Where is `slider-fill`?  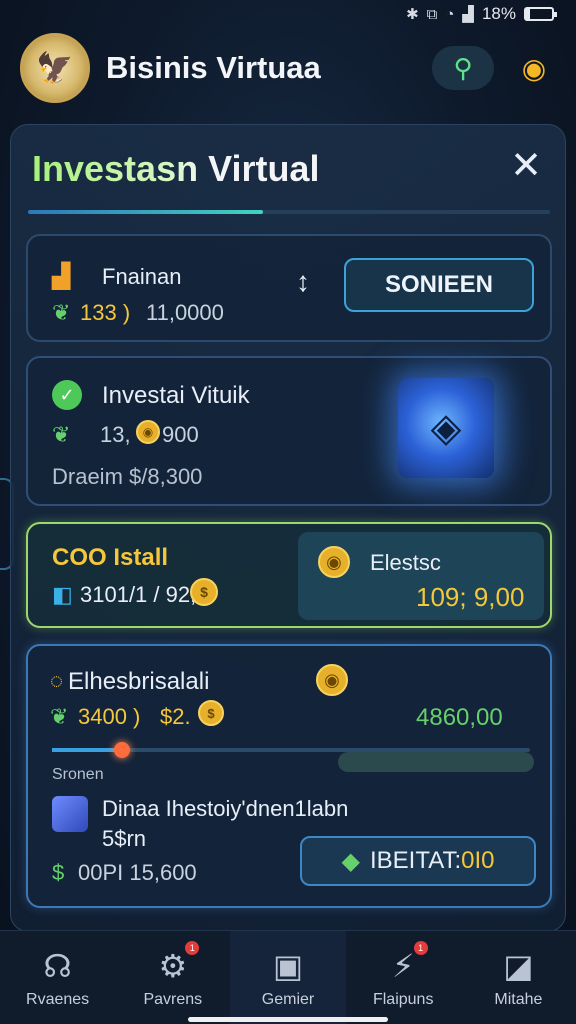 slider-fill is located at coordinates (87, 750).